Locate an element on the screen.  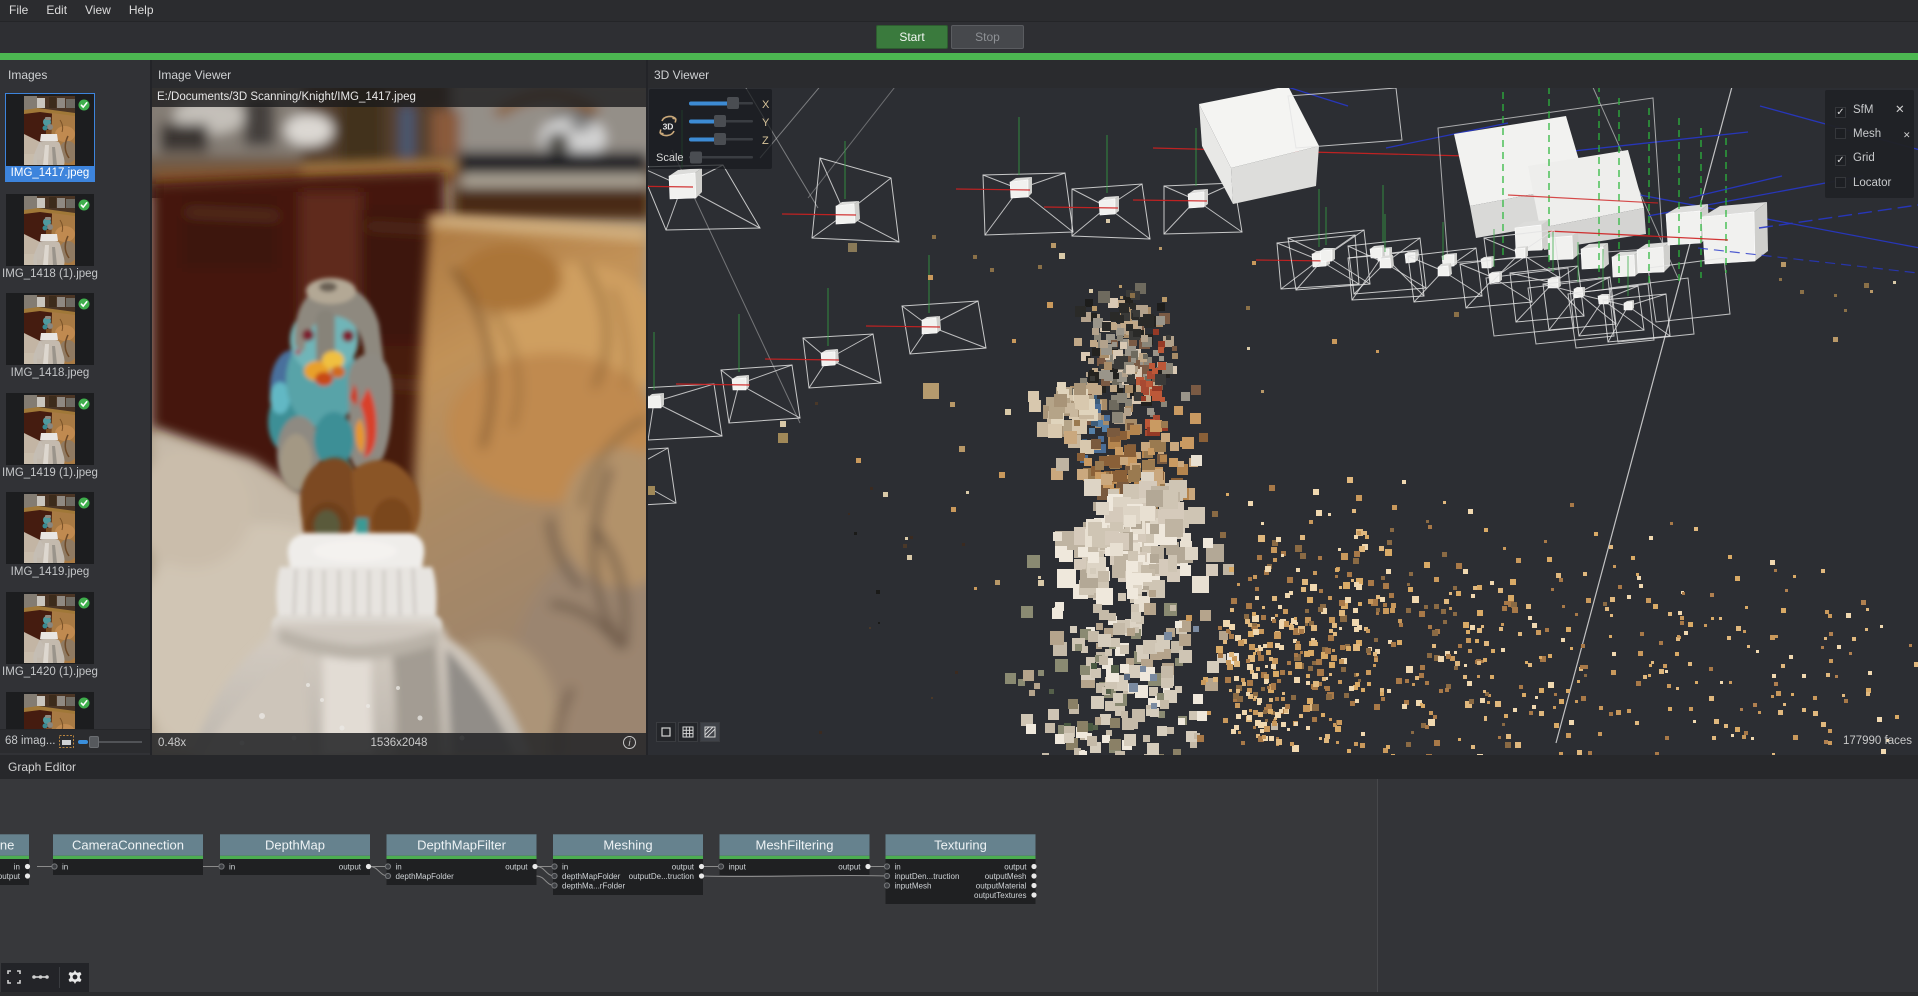
svg-text: Z is located at coordinates (765, 141).